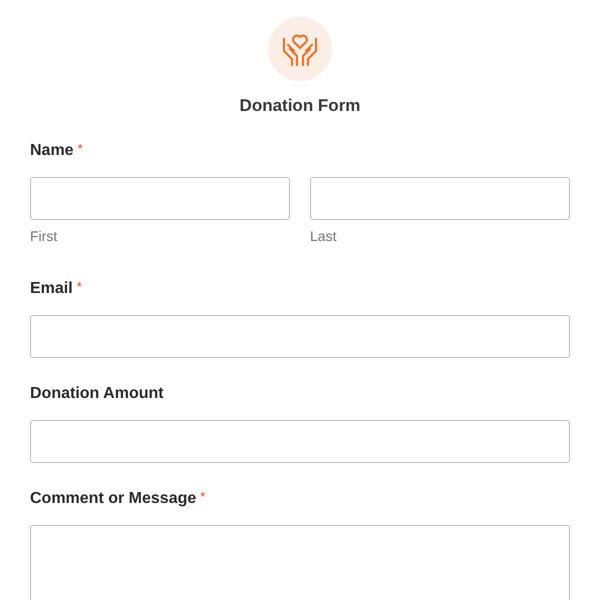 The height and width of the screenshot is (600, 600). I want to click on text-area, so click(300, 562).